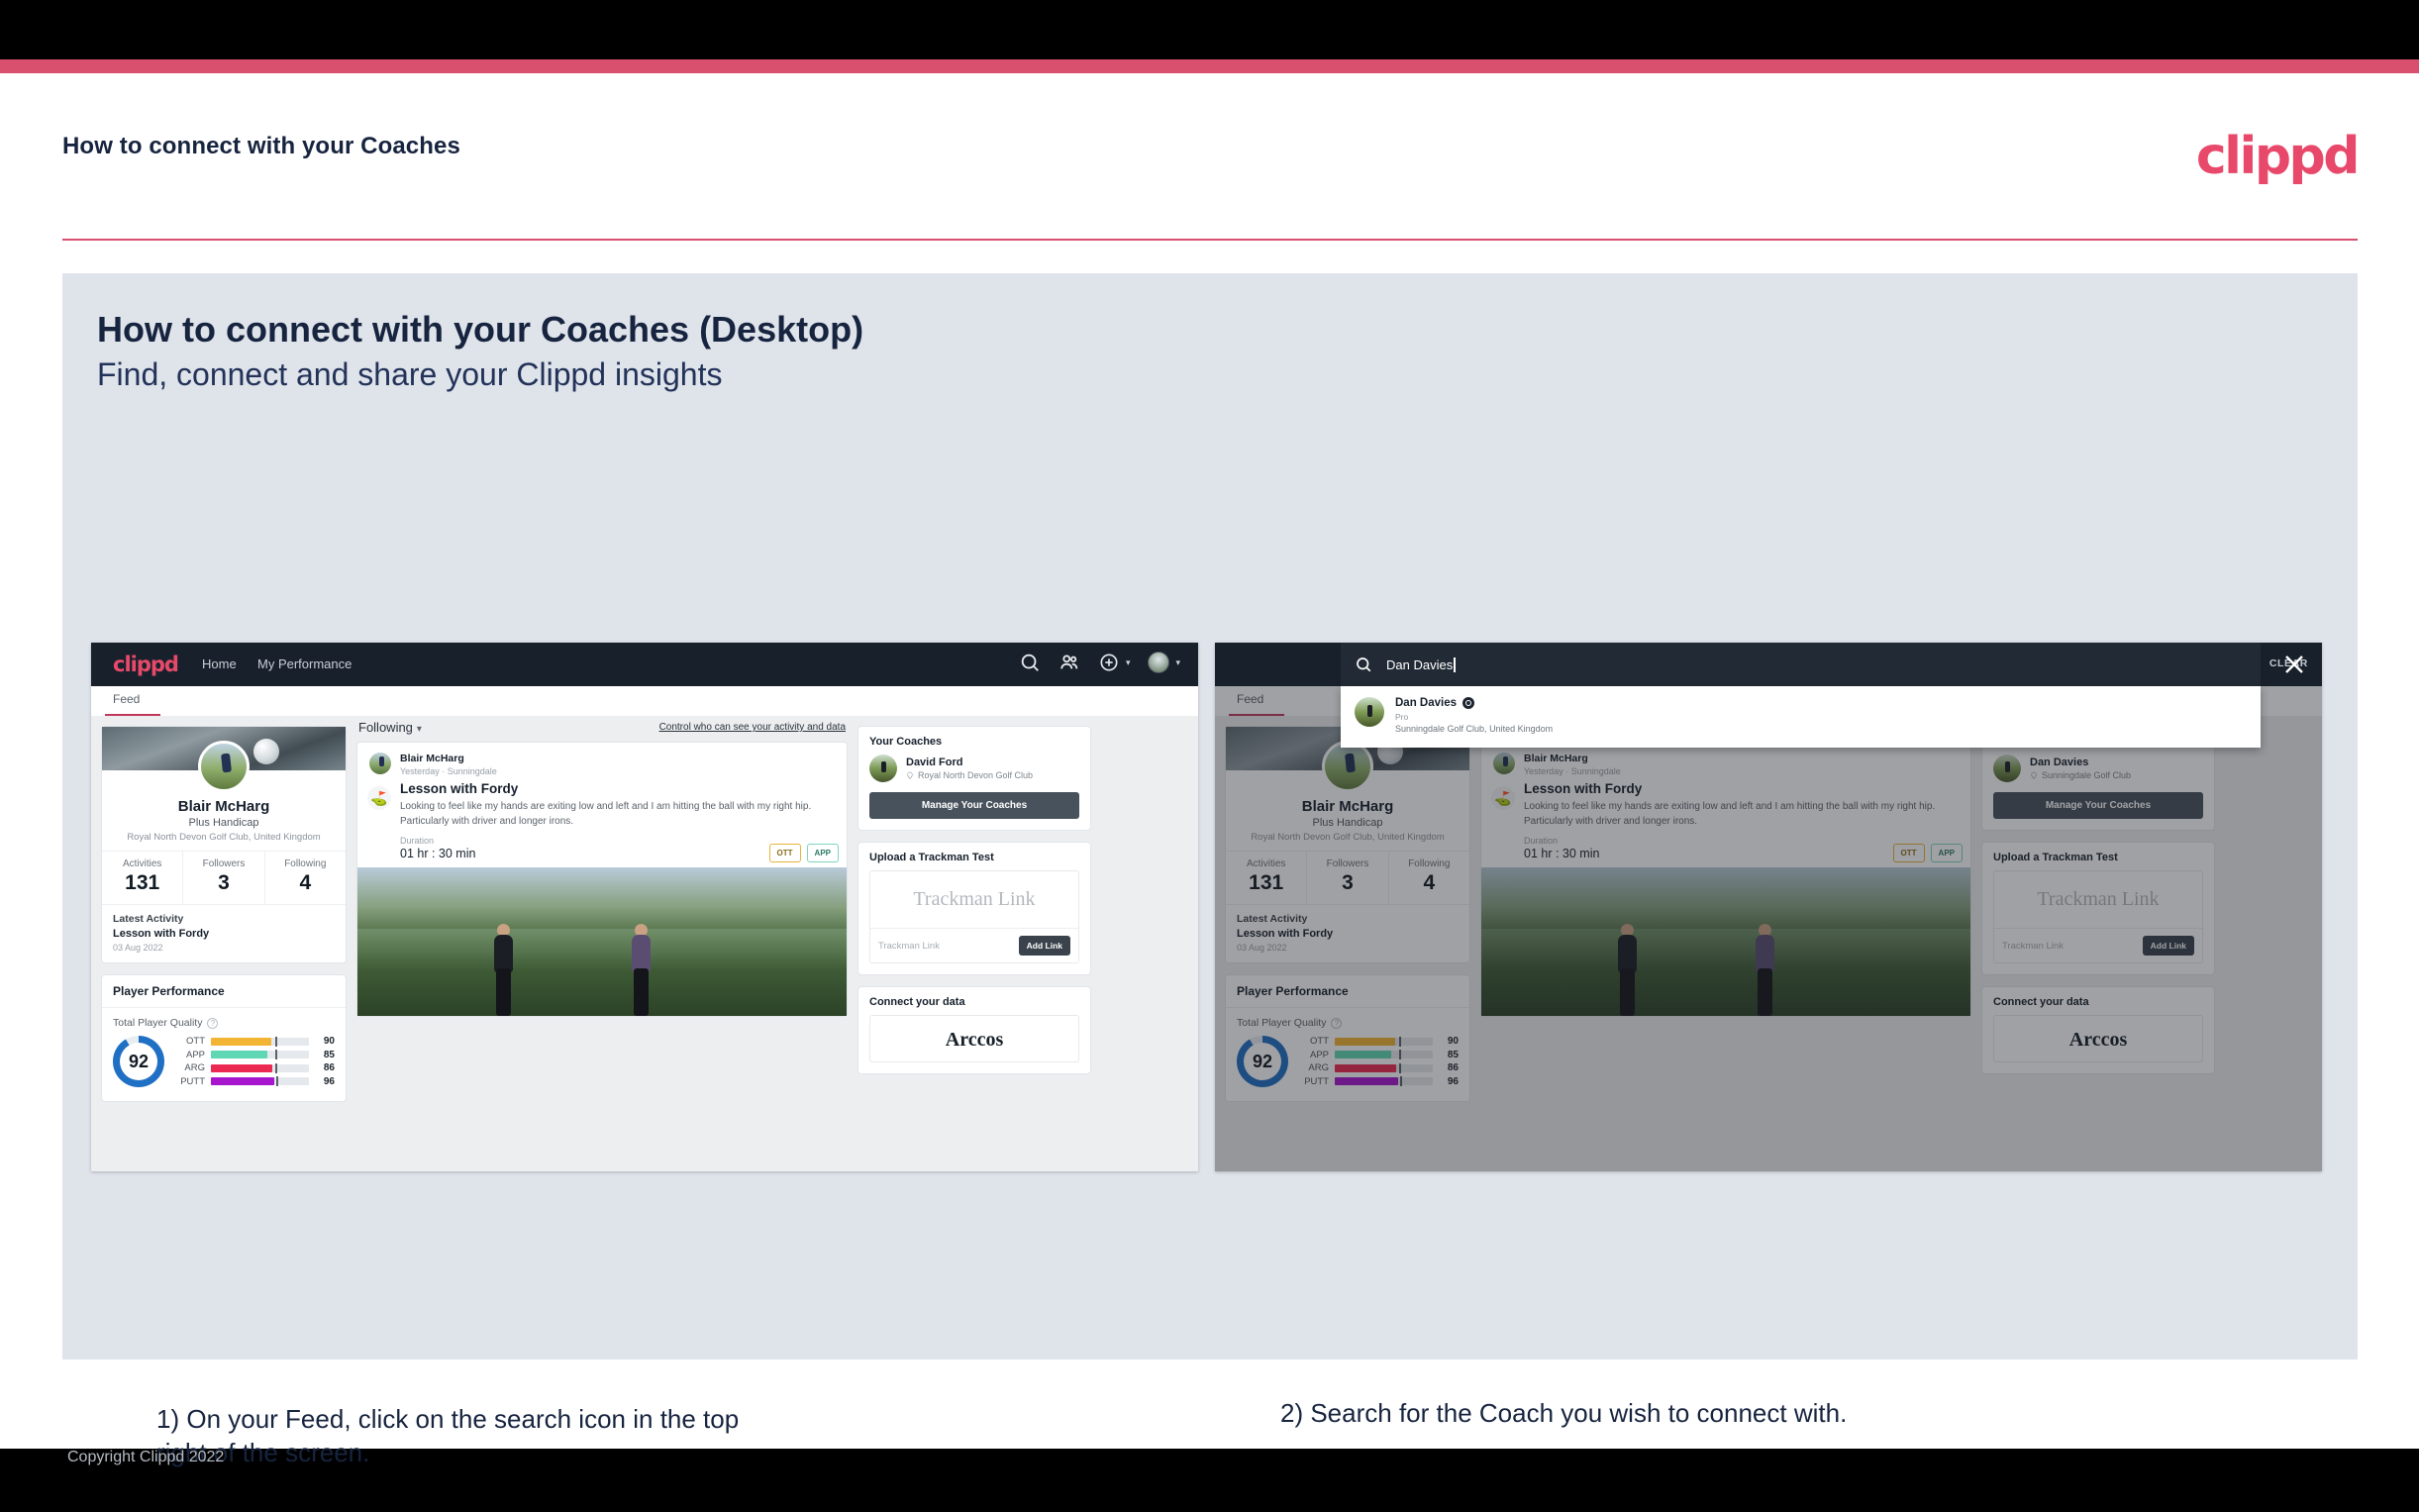 Image resolution: width=2419 pixels, height=1512 pixels. Describe the element at coordinates (379, 797) in the screenshot. I see `golf-swing-icon: ⛳` at that location.